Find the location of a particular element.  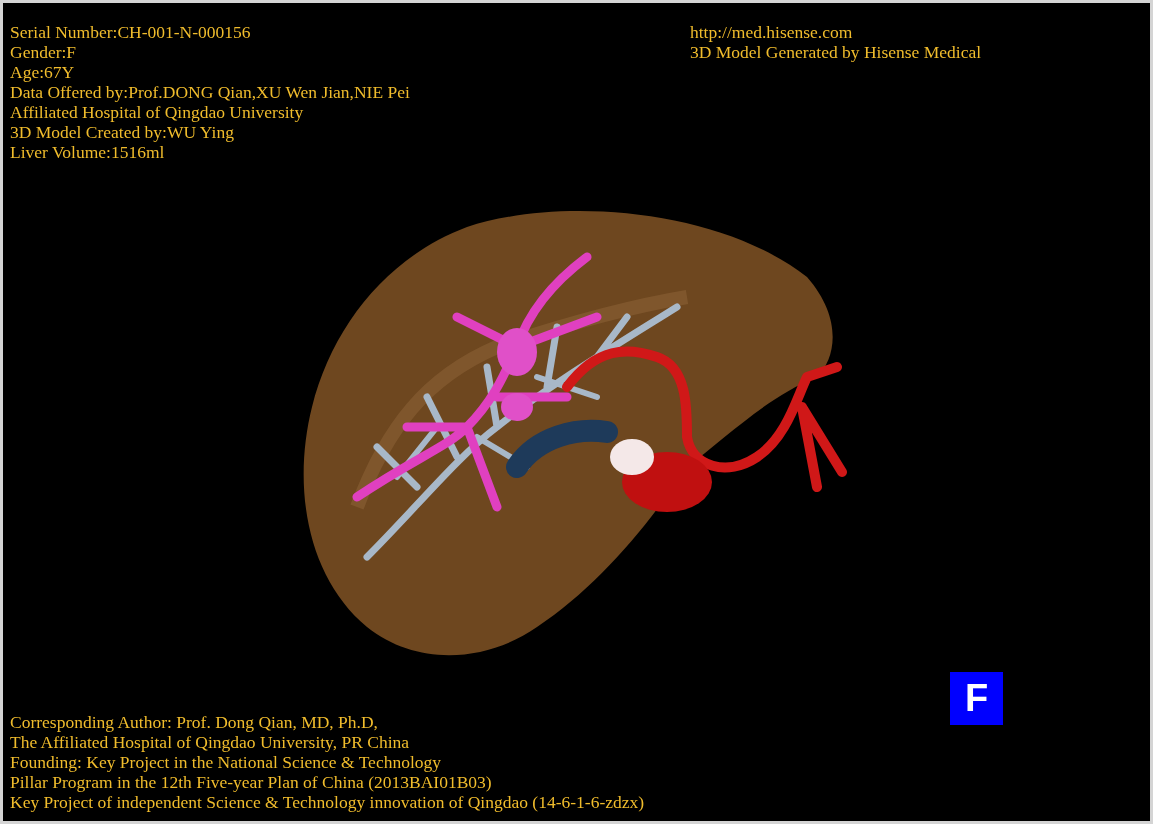

info-text: Affiliated Hospital of Qingdao University is located at coordinates (157, 112).